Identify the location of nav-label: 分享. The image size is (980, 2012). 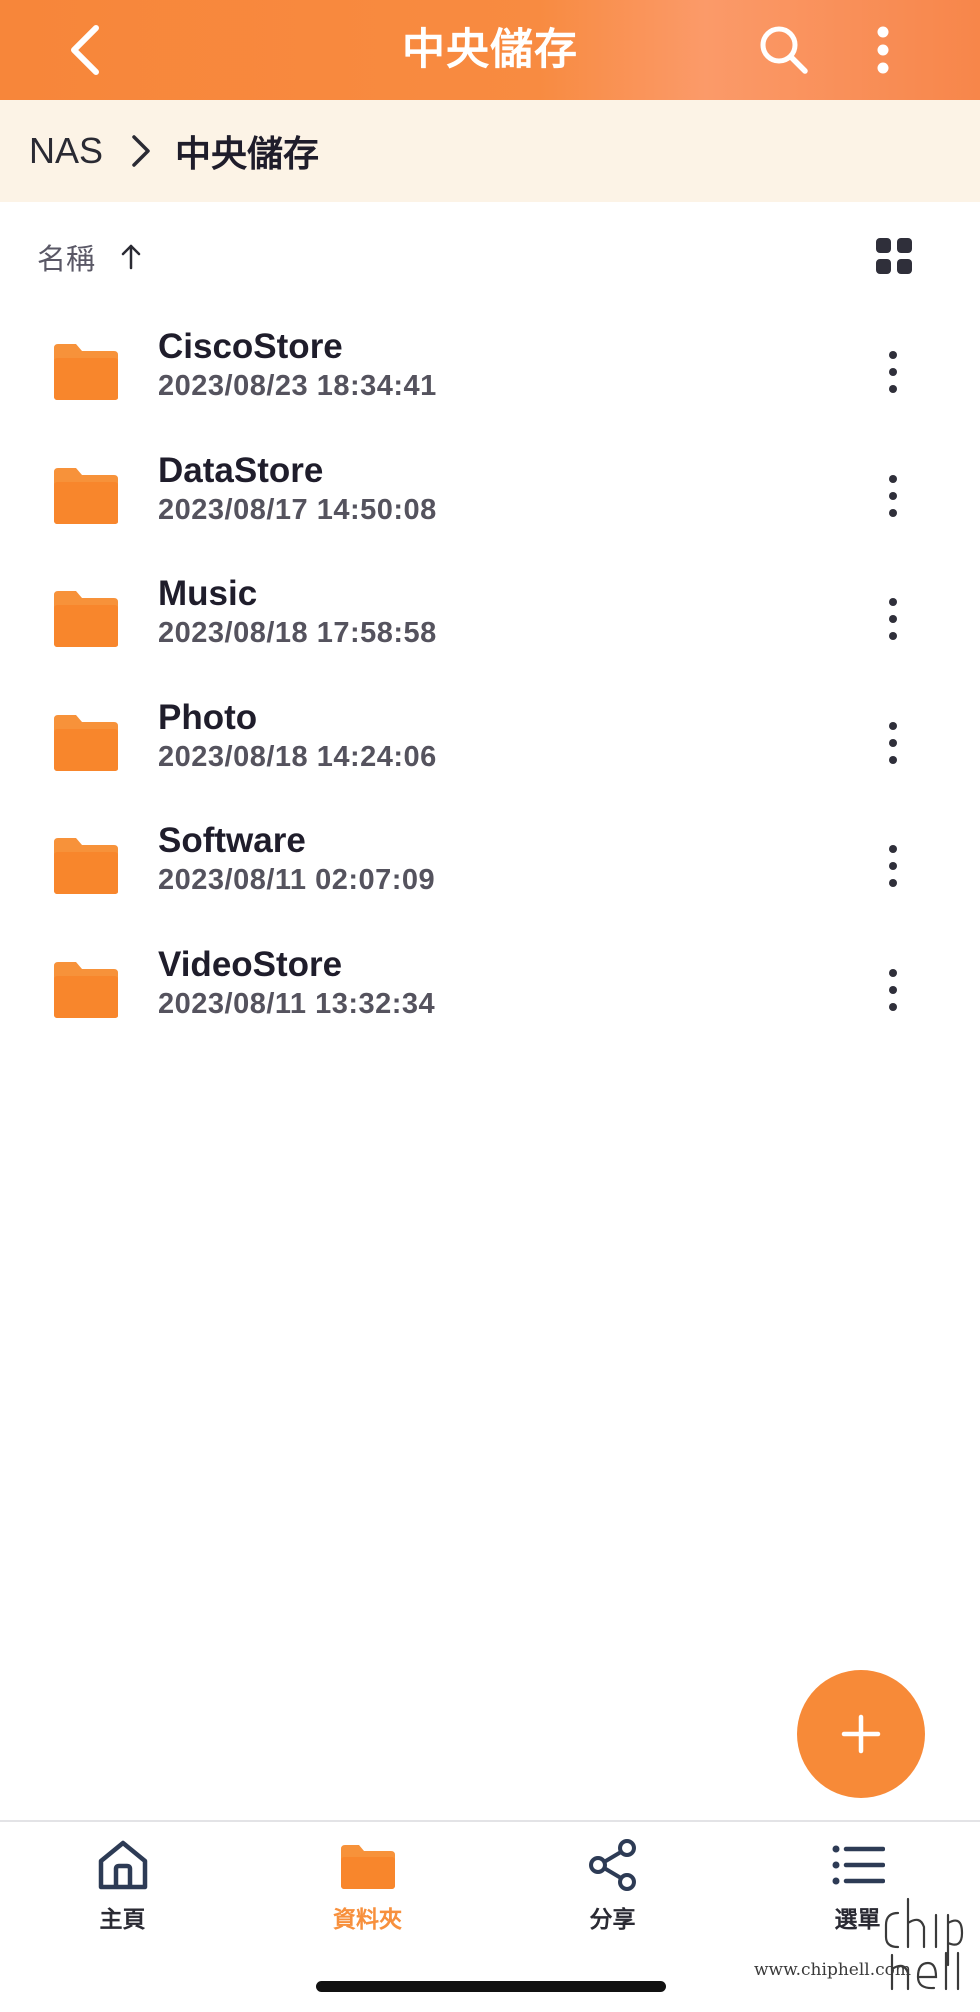
(612, 1920).